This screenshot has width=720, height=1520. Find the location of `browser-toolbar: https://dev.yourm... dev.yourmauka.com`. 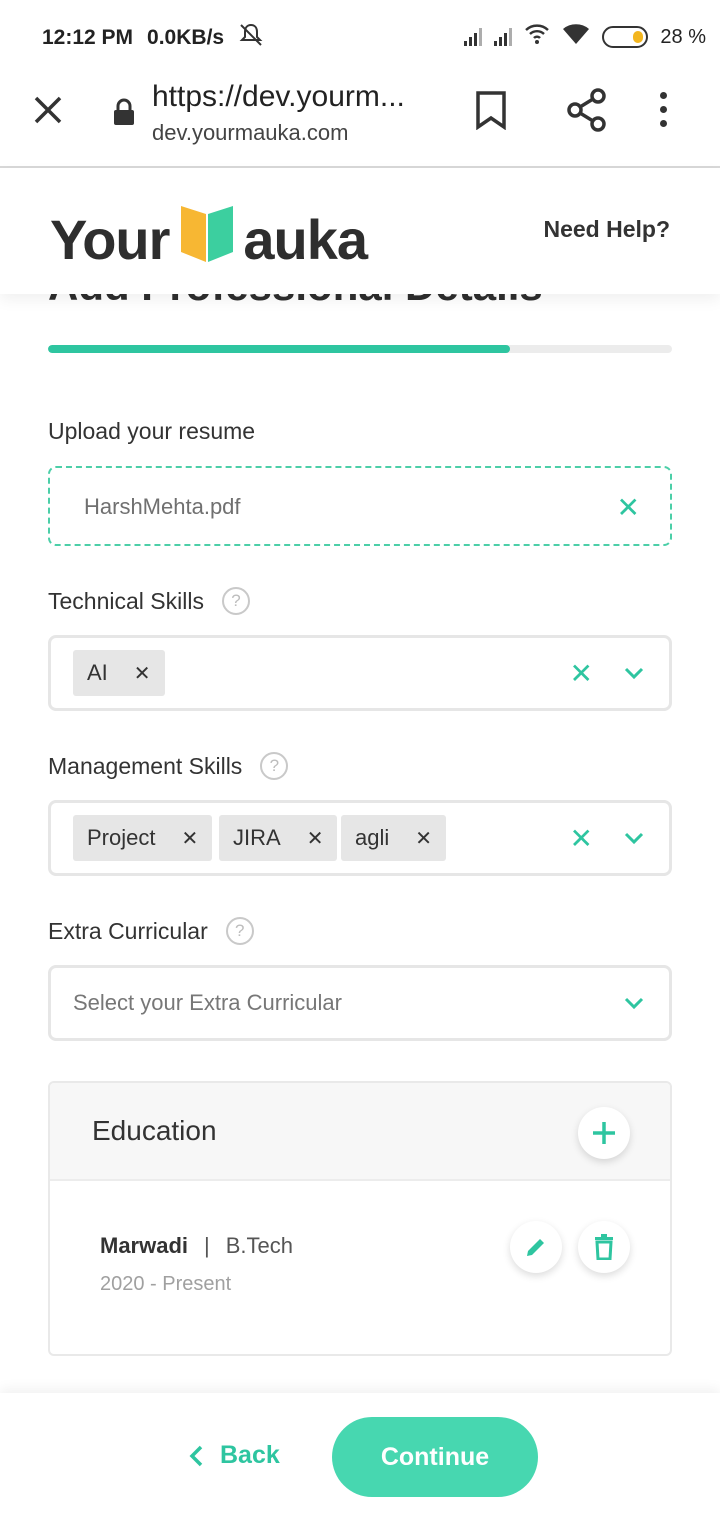

browser-toolbar: https://dev.yourm... dev.yourmauka.com is located at coordinates (360, 119).